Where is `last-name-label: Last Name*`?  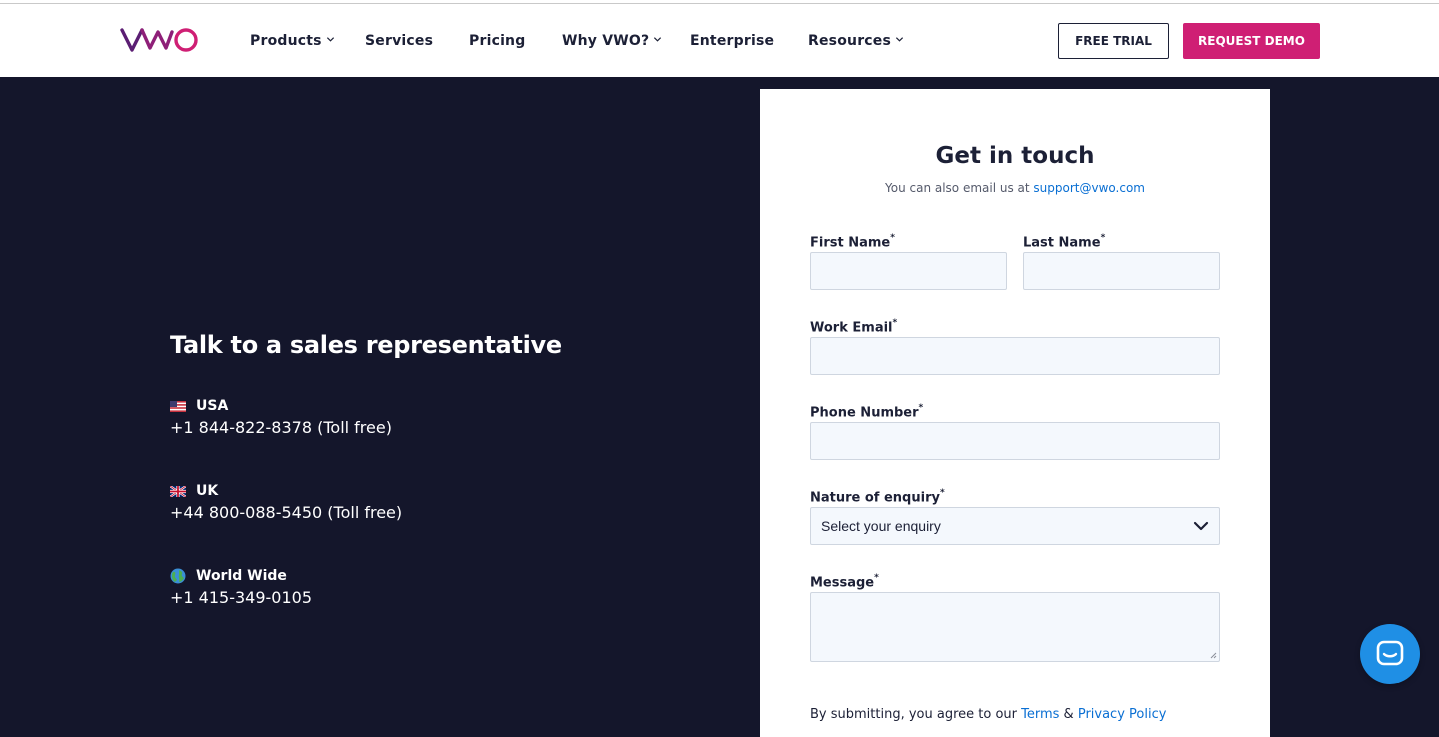
last-name-label: Last Name* is located at coordinates (1064, 242).